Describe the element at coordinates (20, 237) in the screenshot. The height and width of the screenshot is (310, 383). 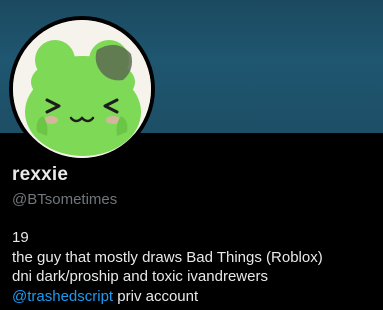
I see `bio-line-age: 19` at that location.